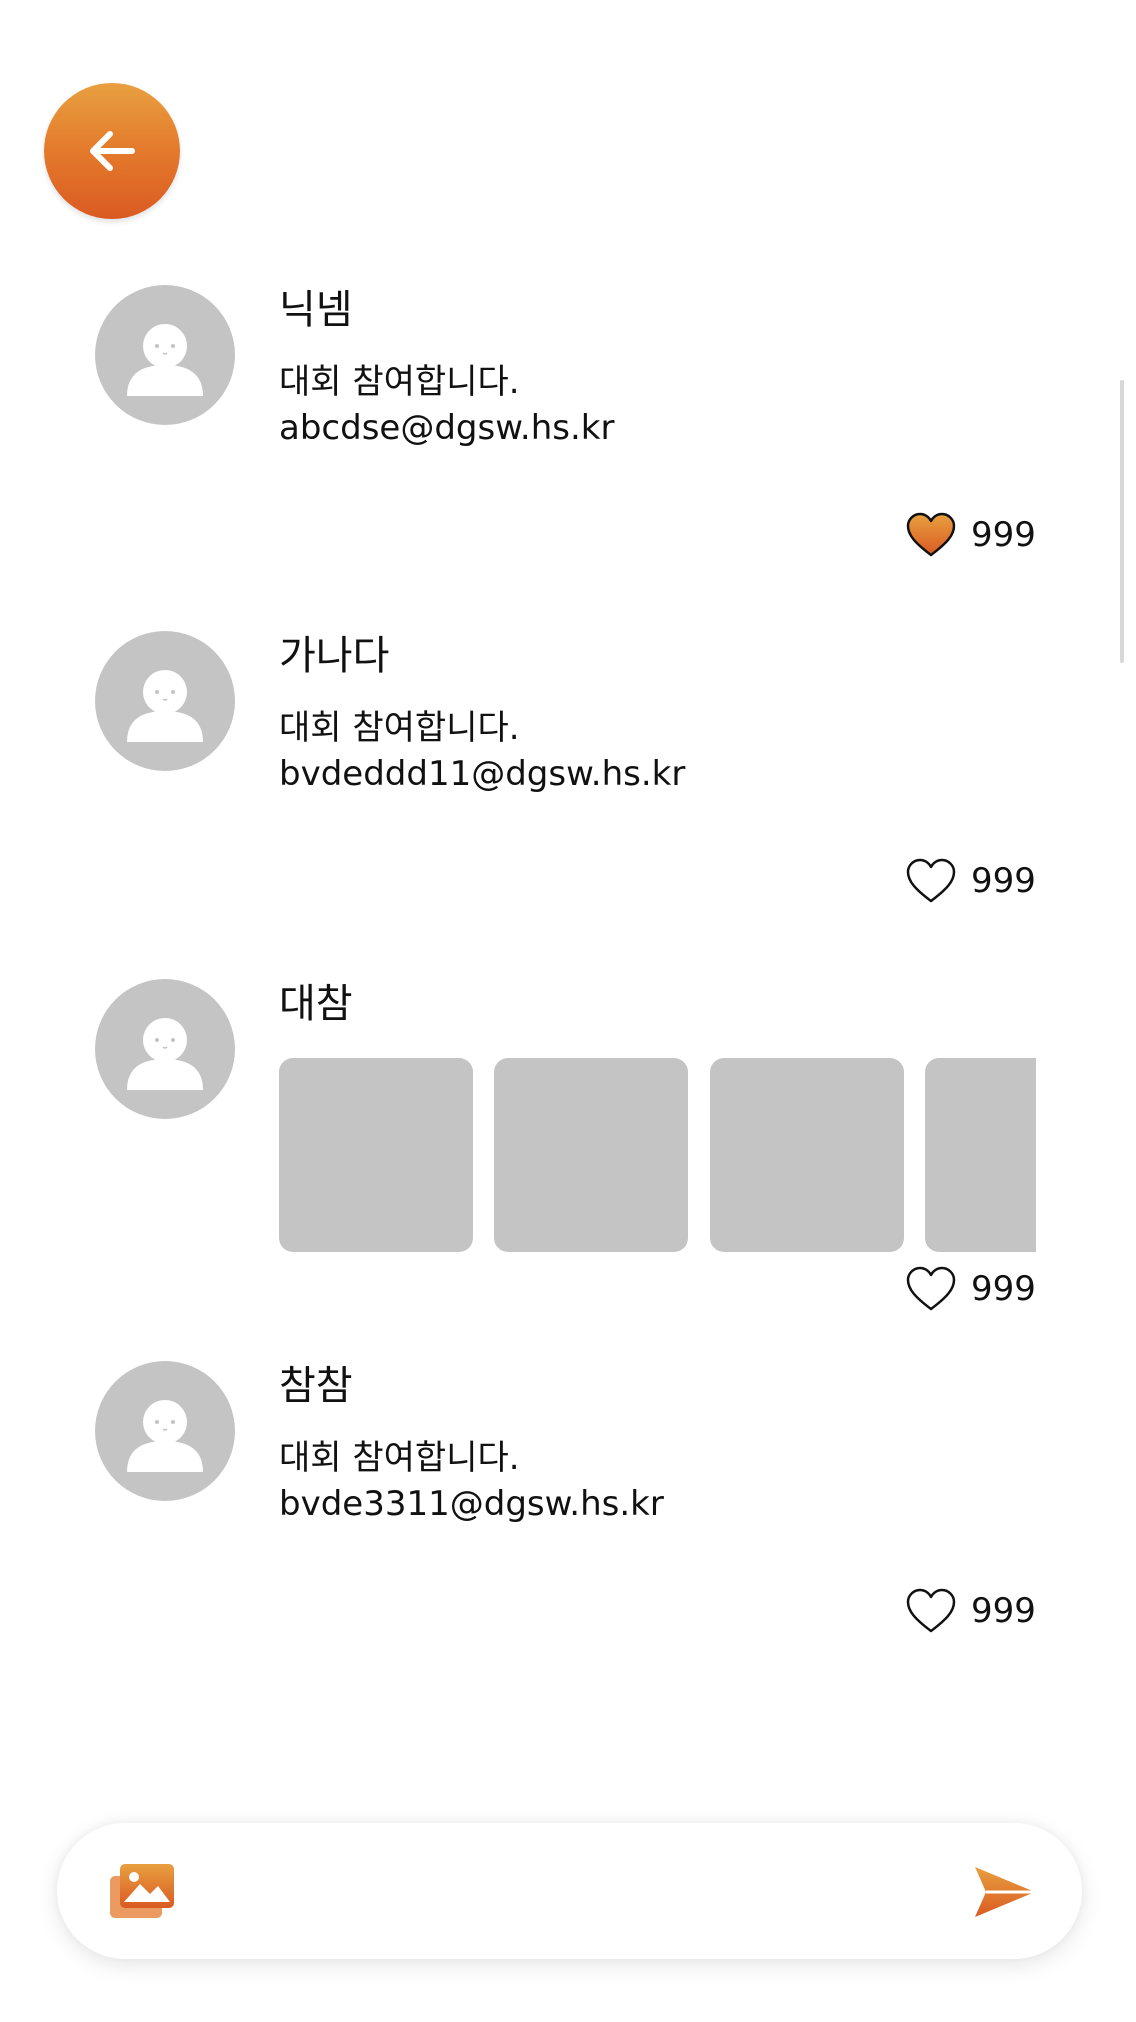 This screenshot has width=1136, height=2022. I want to click on post-text-line: abcdse@dgsw.hs.kr, so click(447, 428).